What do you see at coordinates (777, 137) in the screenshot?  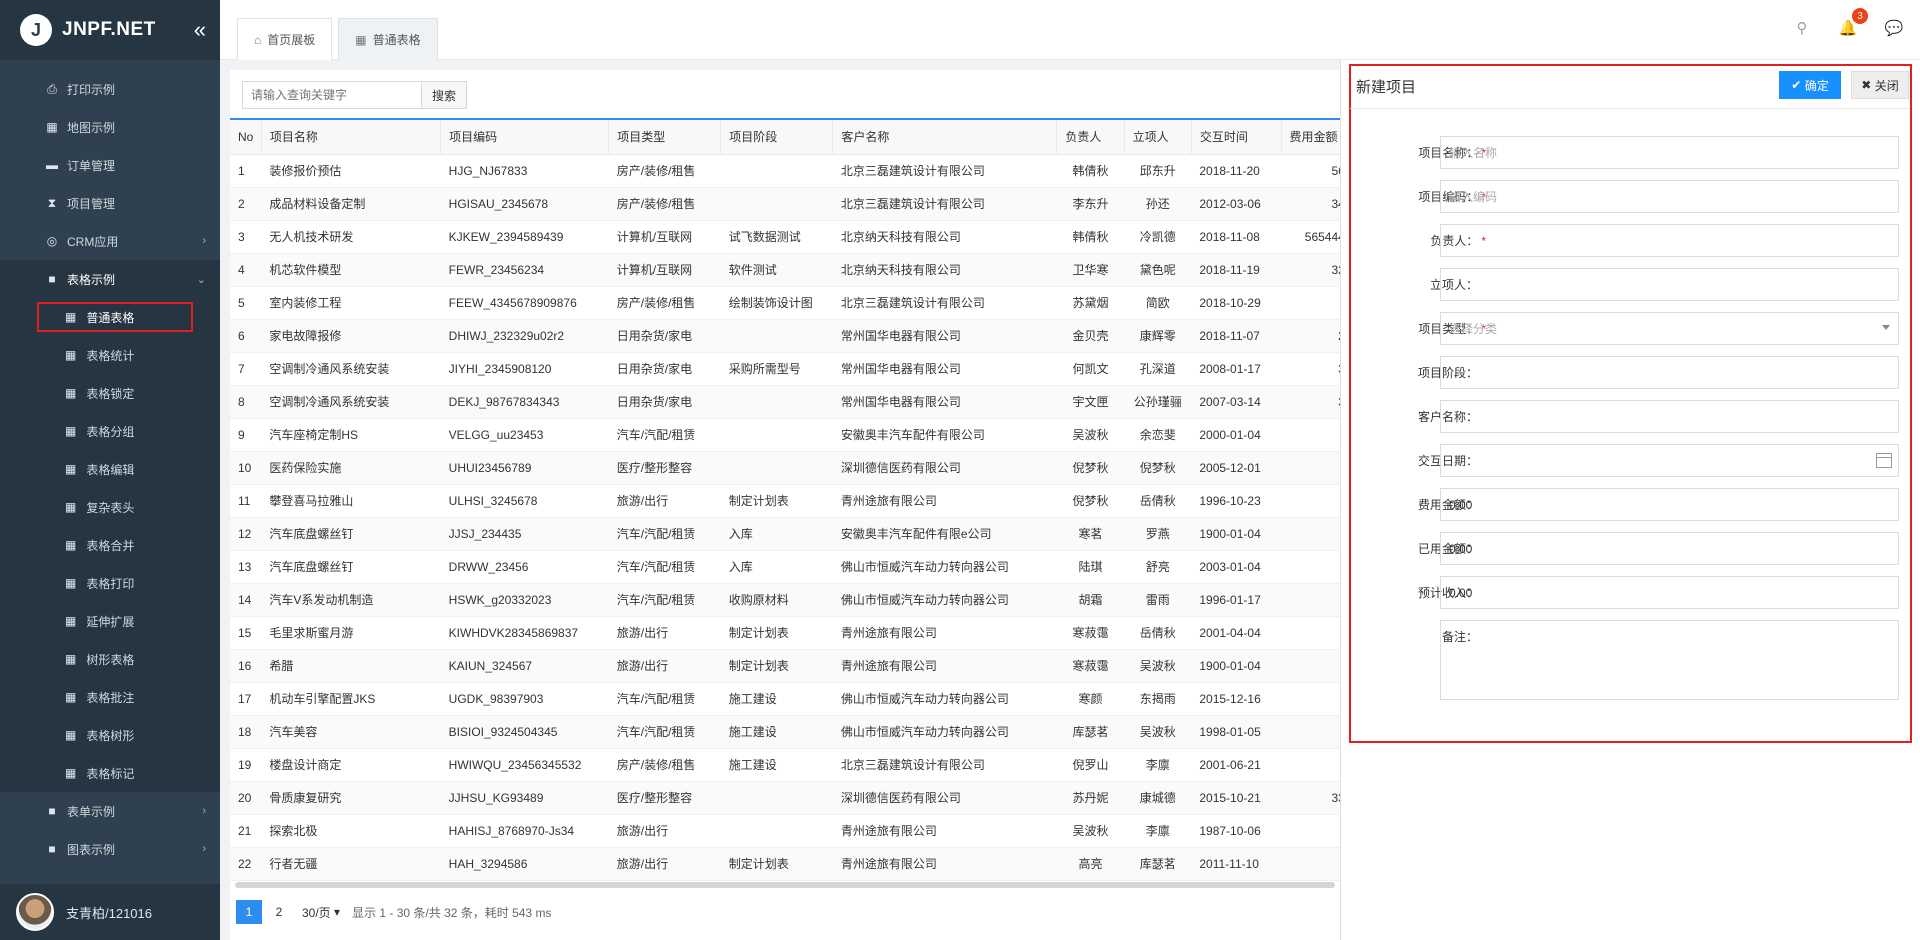 I see `column-header: 项目阶段` at bounding box center [777, 137].